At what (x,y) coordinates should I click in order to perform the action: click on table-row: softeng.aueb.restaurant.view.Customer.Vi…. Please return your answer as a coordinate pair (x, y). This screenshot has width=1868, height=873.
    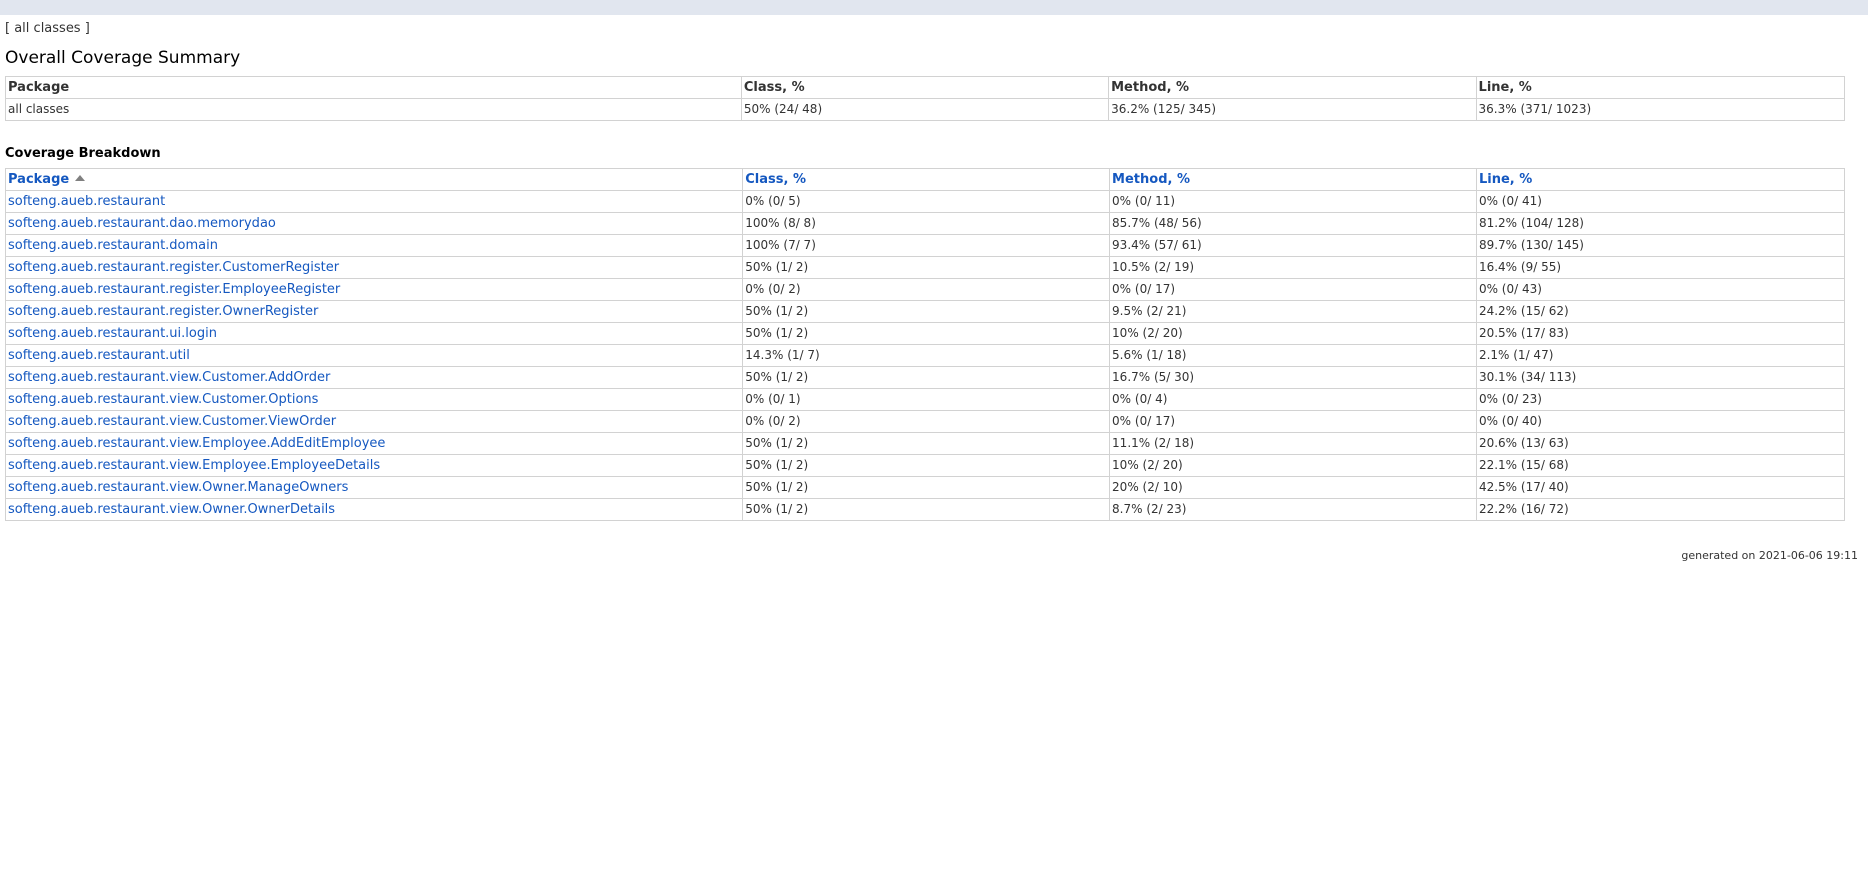
    Looking at the image, I should click on (925, 421).